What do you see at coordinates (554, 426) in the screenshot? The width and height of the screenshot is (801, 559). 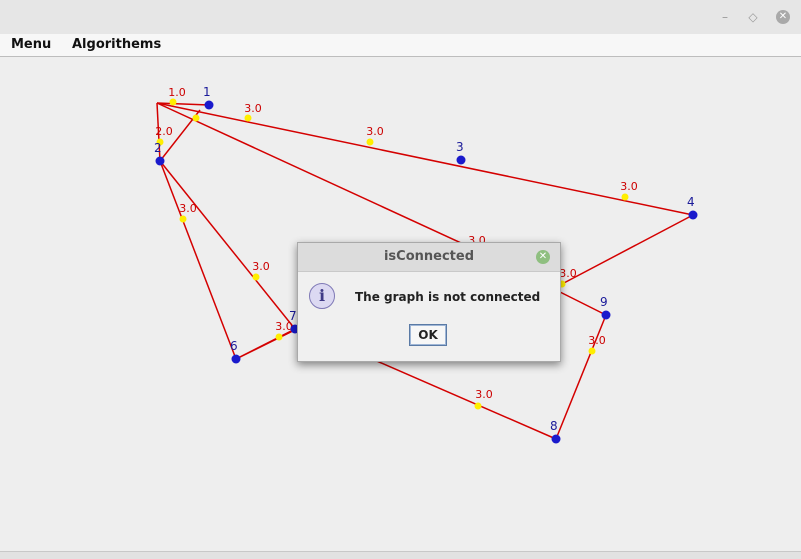 I see `graph-vertex-label-8: 8` at bounding box center [554, 426].